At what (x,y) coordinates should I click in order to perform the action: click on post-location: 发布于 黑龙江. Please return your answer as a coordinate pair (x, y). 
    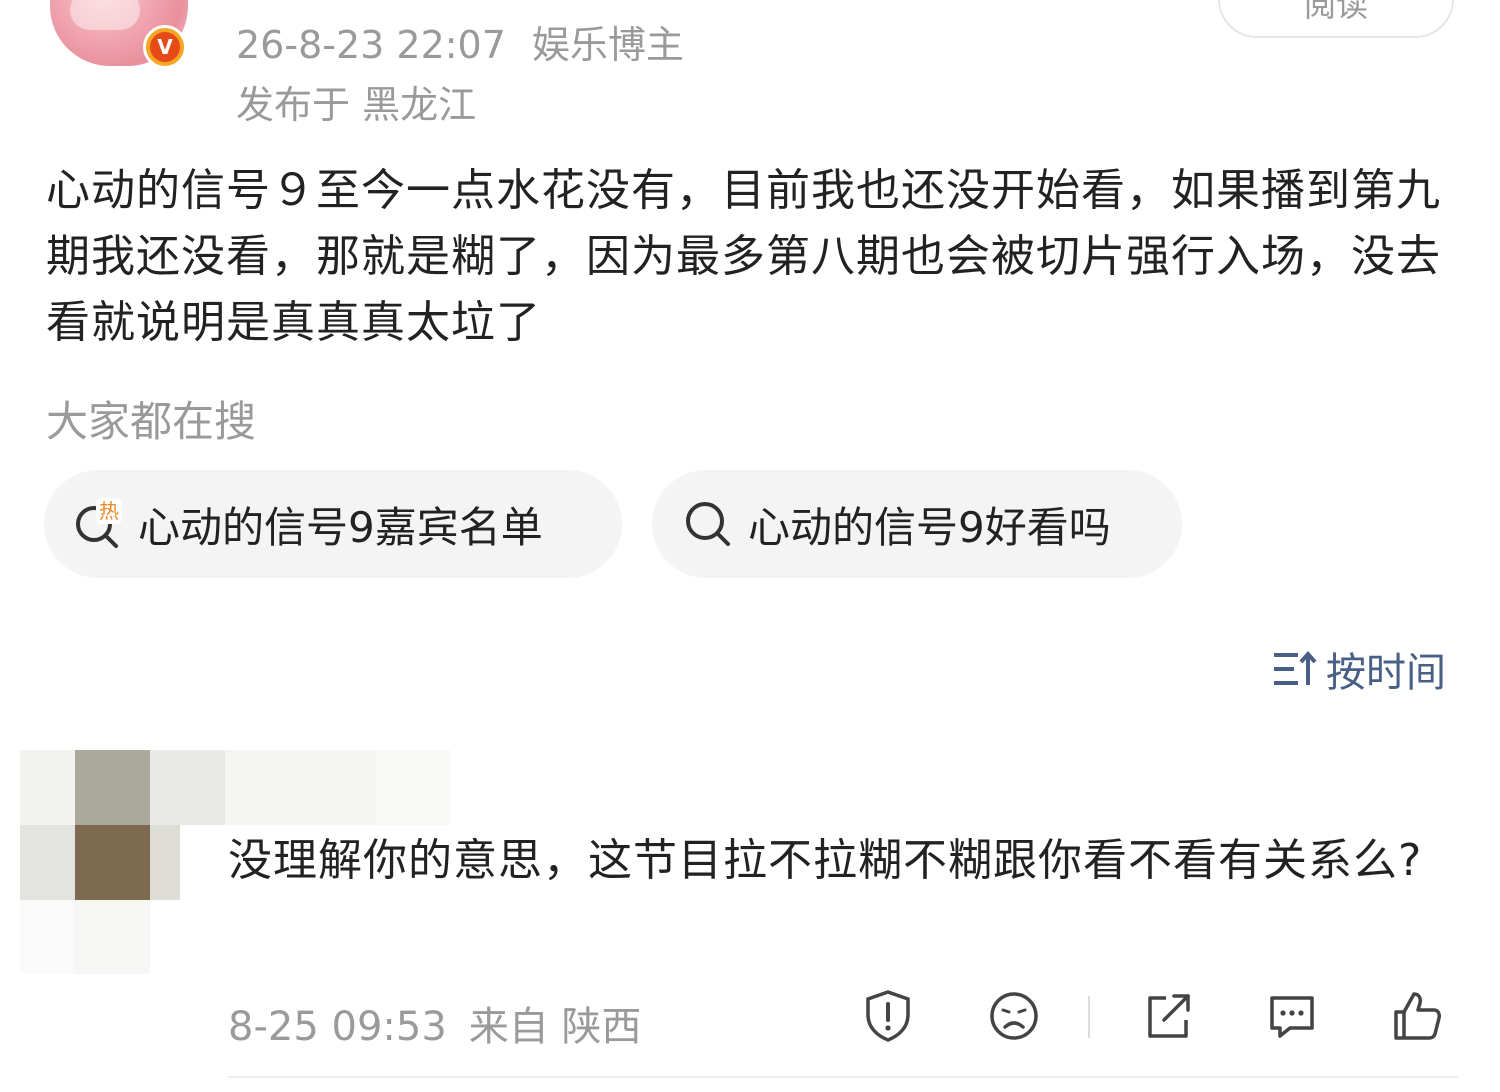
    Looking at the image, I should click on (356, 105).